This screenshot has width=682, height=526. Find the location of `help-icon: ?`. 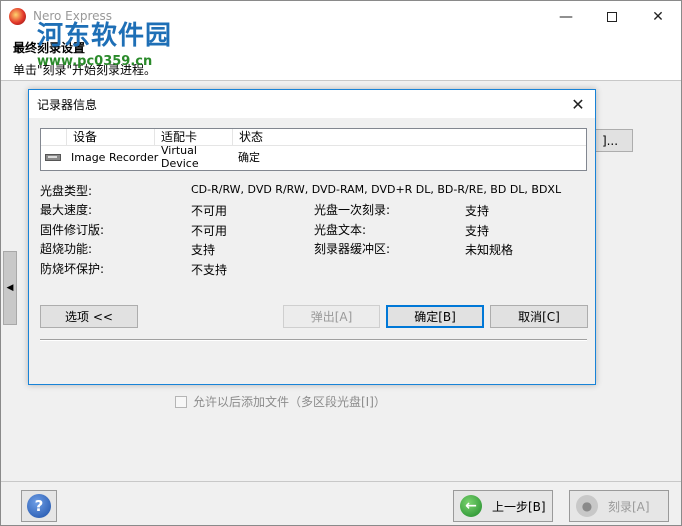

help-icon: ? is located at coordinates (39, 506).